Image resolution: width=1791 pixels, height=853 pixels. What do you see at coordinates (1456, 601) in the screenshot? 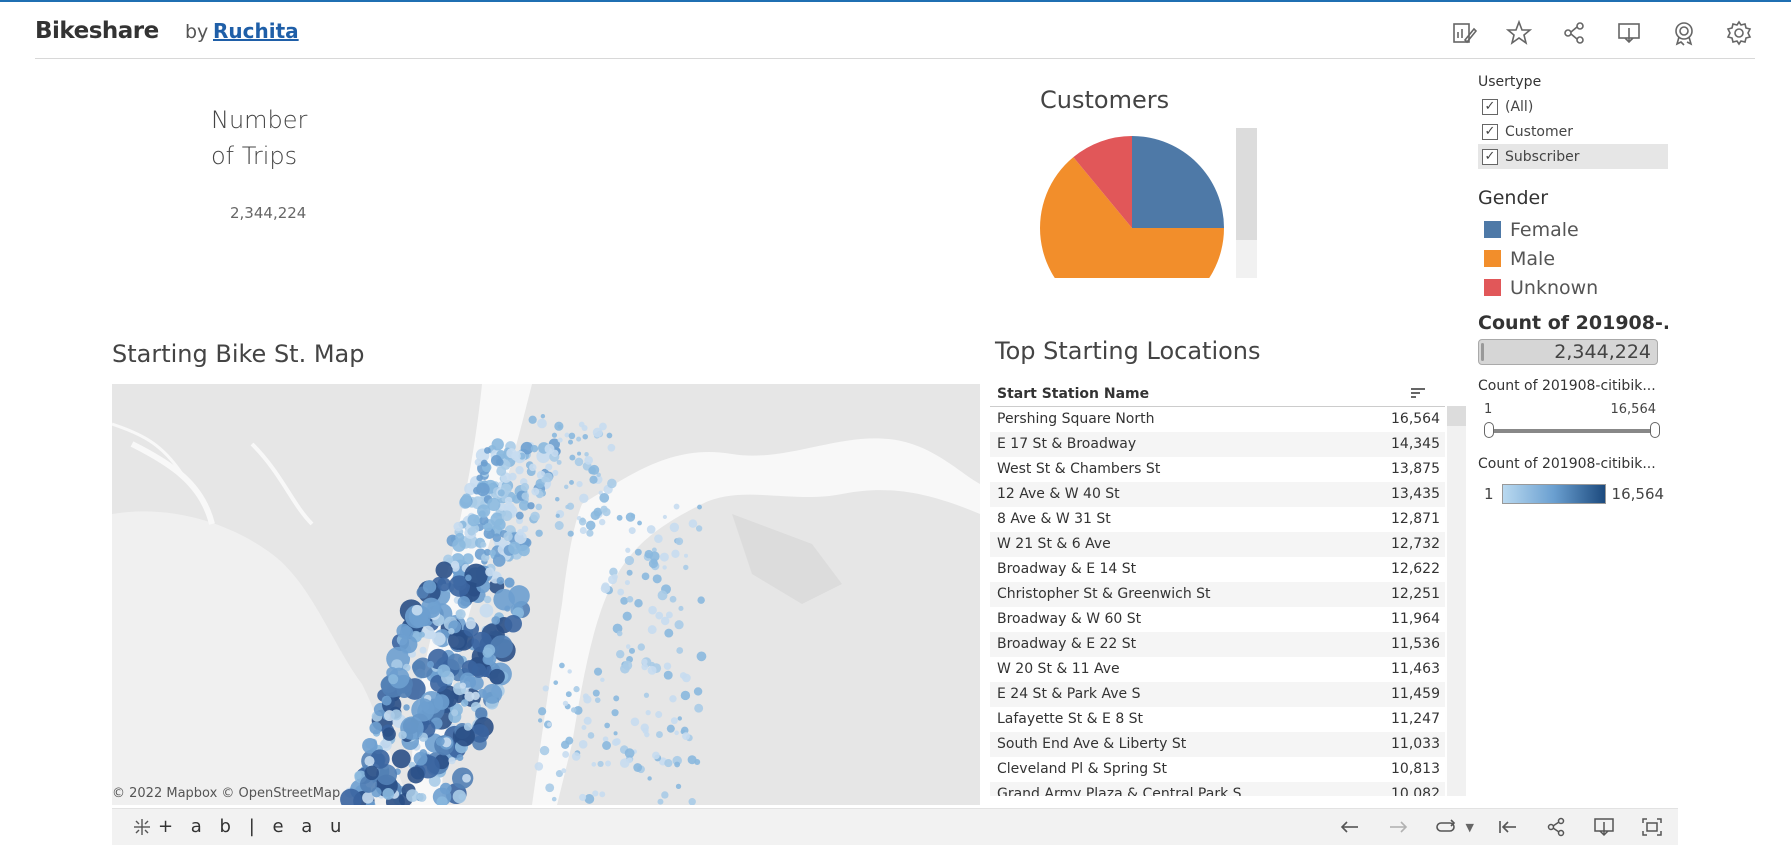
I see `table-scrollbar` at bounding box center [1456, 601].